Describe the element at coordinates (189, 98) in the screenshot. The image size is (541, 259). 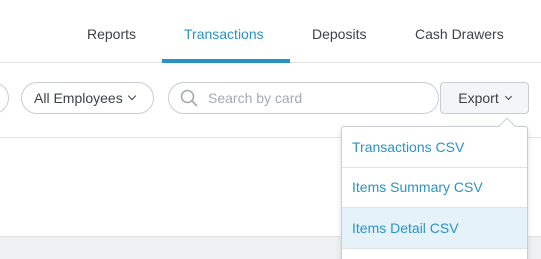
I see `search-icon` at that location.